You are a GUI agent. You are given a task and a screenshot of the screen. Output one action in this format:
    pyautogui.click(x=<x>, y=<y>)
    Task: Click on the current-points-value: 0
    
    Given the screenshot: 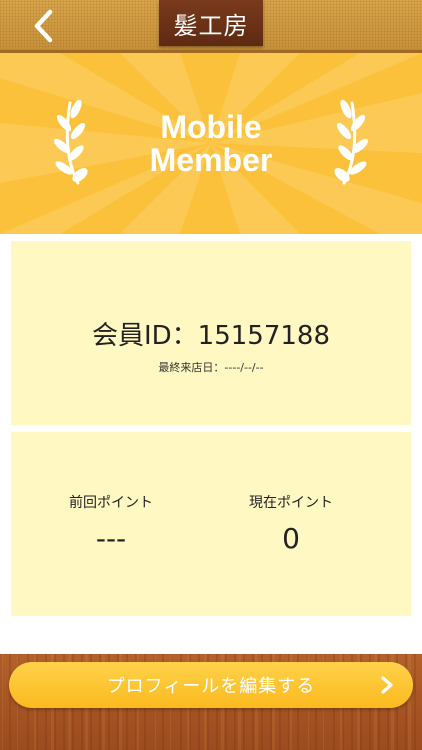 What is the action you would take?
    pyautogui.click(x=291, y=538)
    